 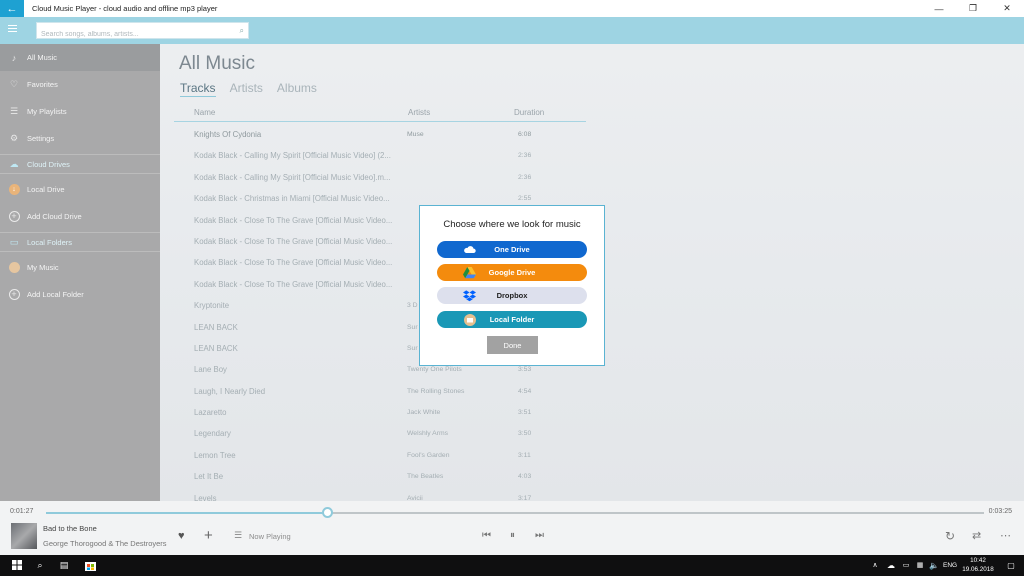 I want to click on tab-albums: Albums, so click(x=297, y=89).